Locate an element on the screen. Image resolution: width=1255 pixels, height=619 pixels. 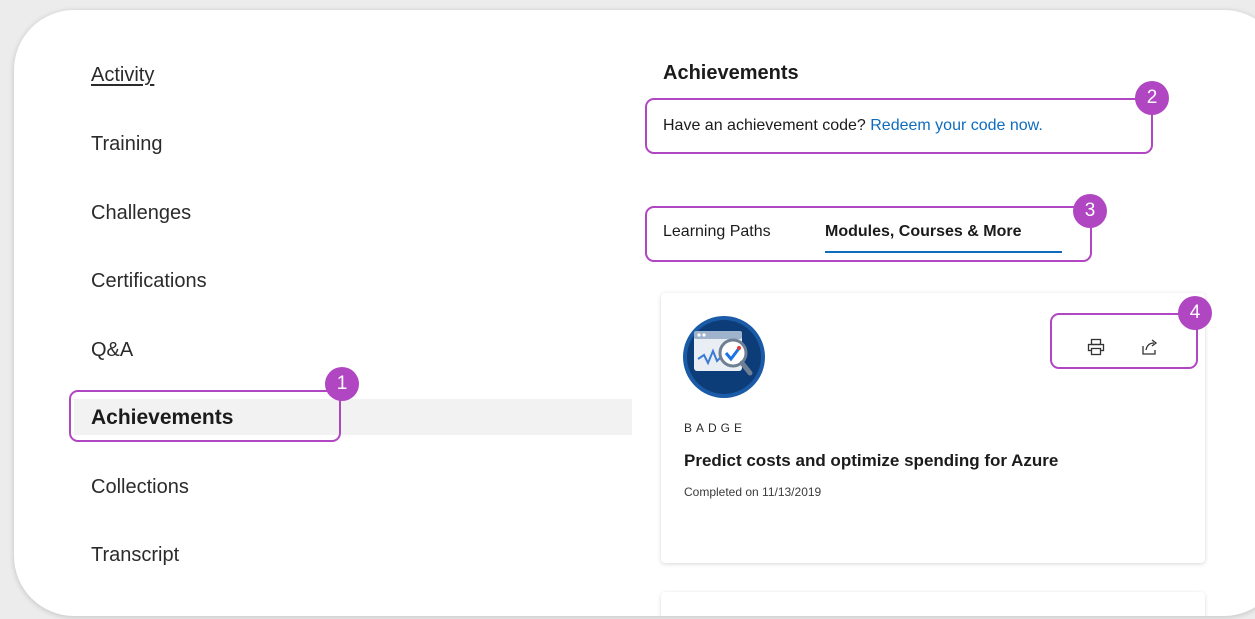
callout-number-4: 4 is located at coordinates (1195, 313).